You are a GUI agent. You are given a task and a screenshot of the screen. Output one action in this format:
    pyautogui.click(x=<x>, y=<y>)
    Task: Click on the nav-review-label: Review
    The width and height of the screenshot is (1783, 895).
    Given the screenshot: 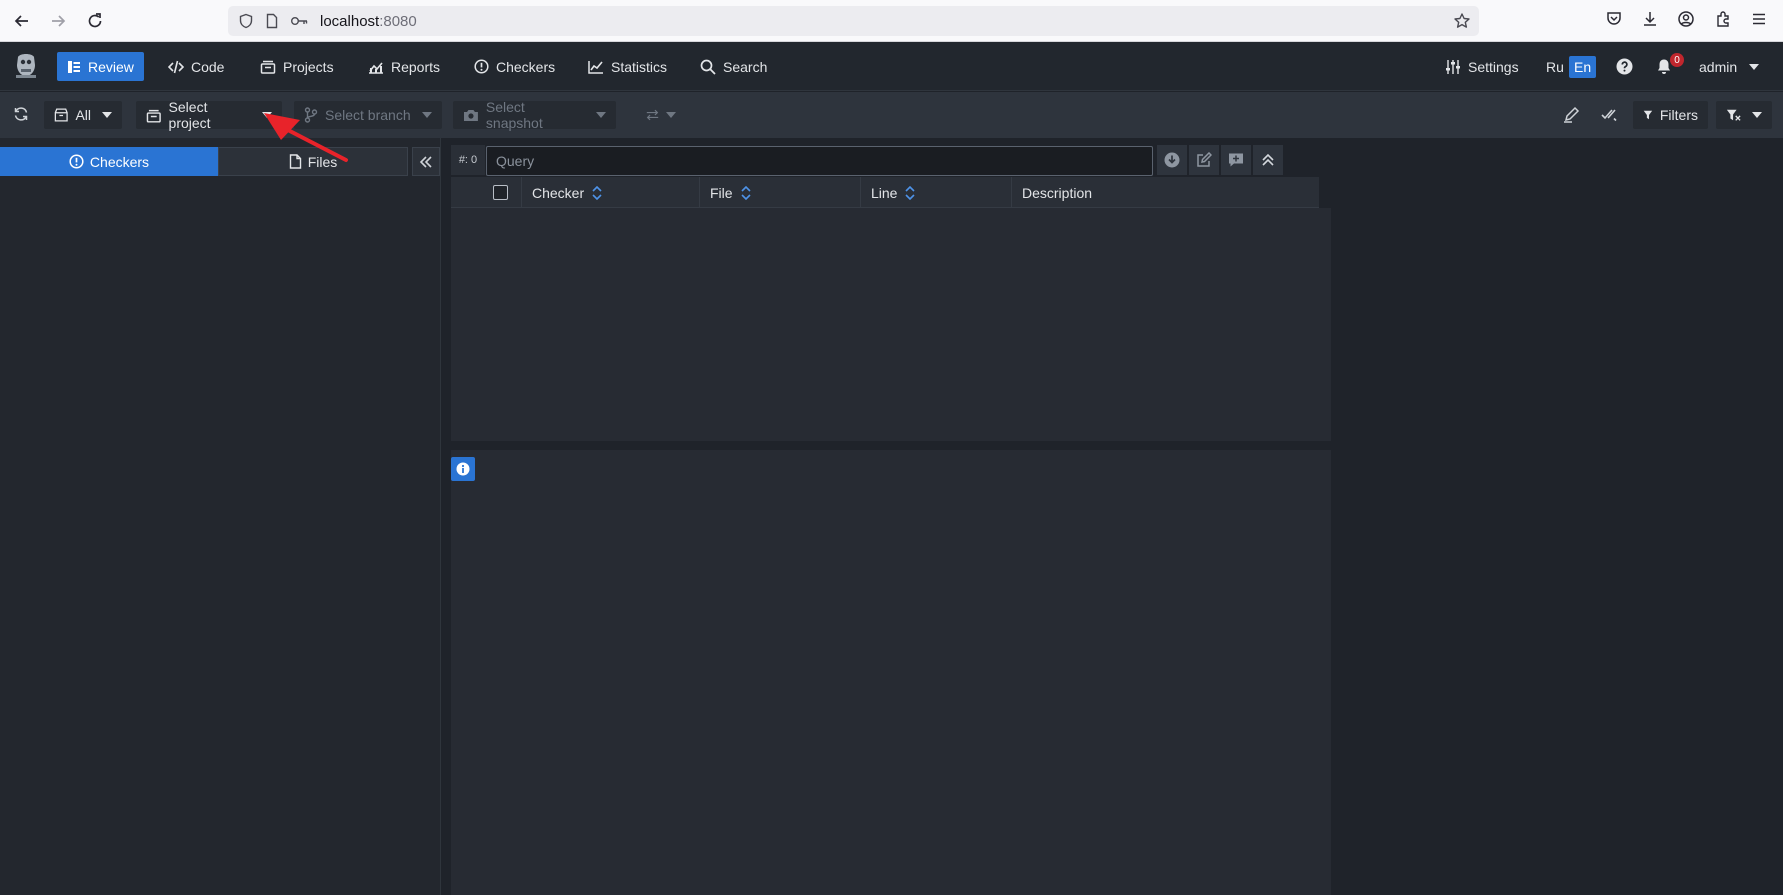 What is the action you would take?
    pyautogui.click(x=111, y=66)
    